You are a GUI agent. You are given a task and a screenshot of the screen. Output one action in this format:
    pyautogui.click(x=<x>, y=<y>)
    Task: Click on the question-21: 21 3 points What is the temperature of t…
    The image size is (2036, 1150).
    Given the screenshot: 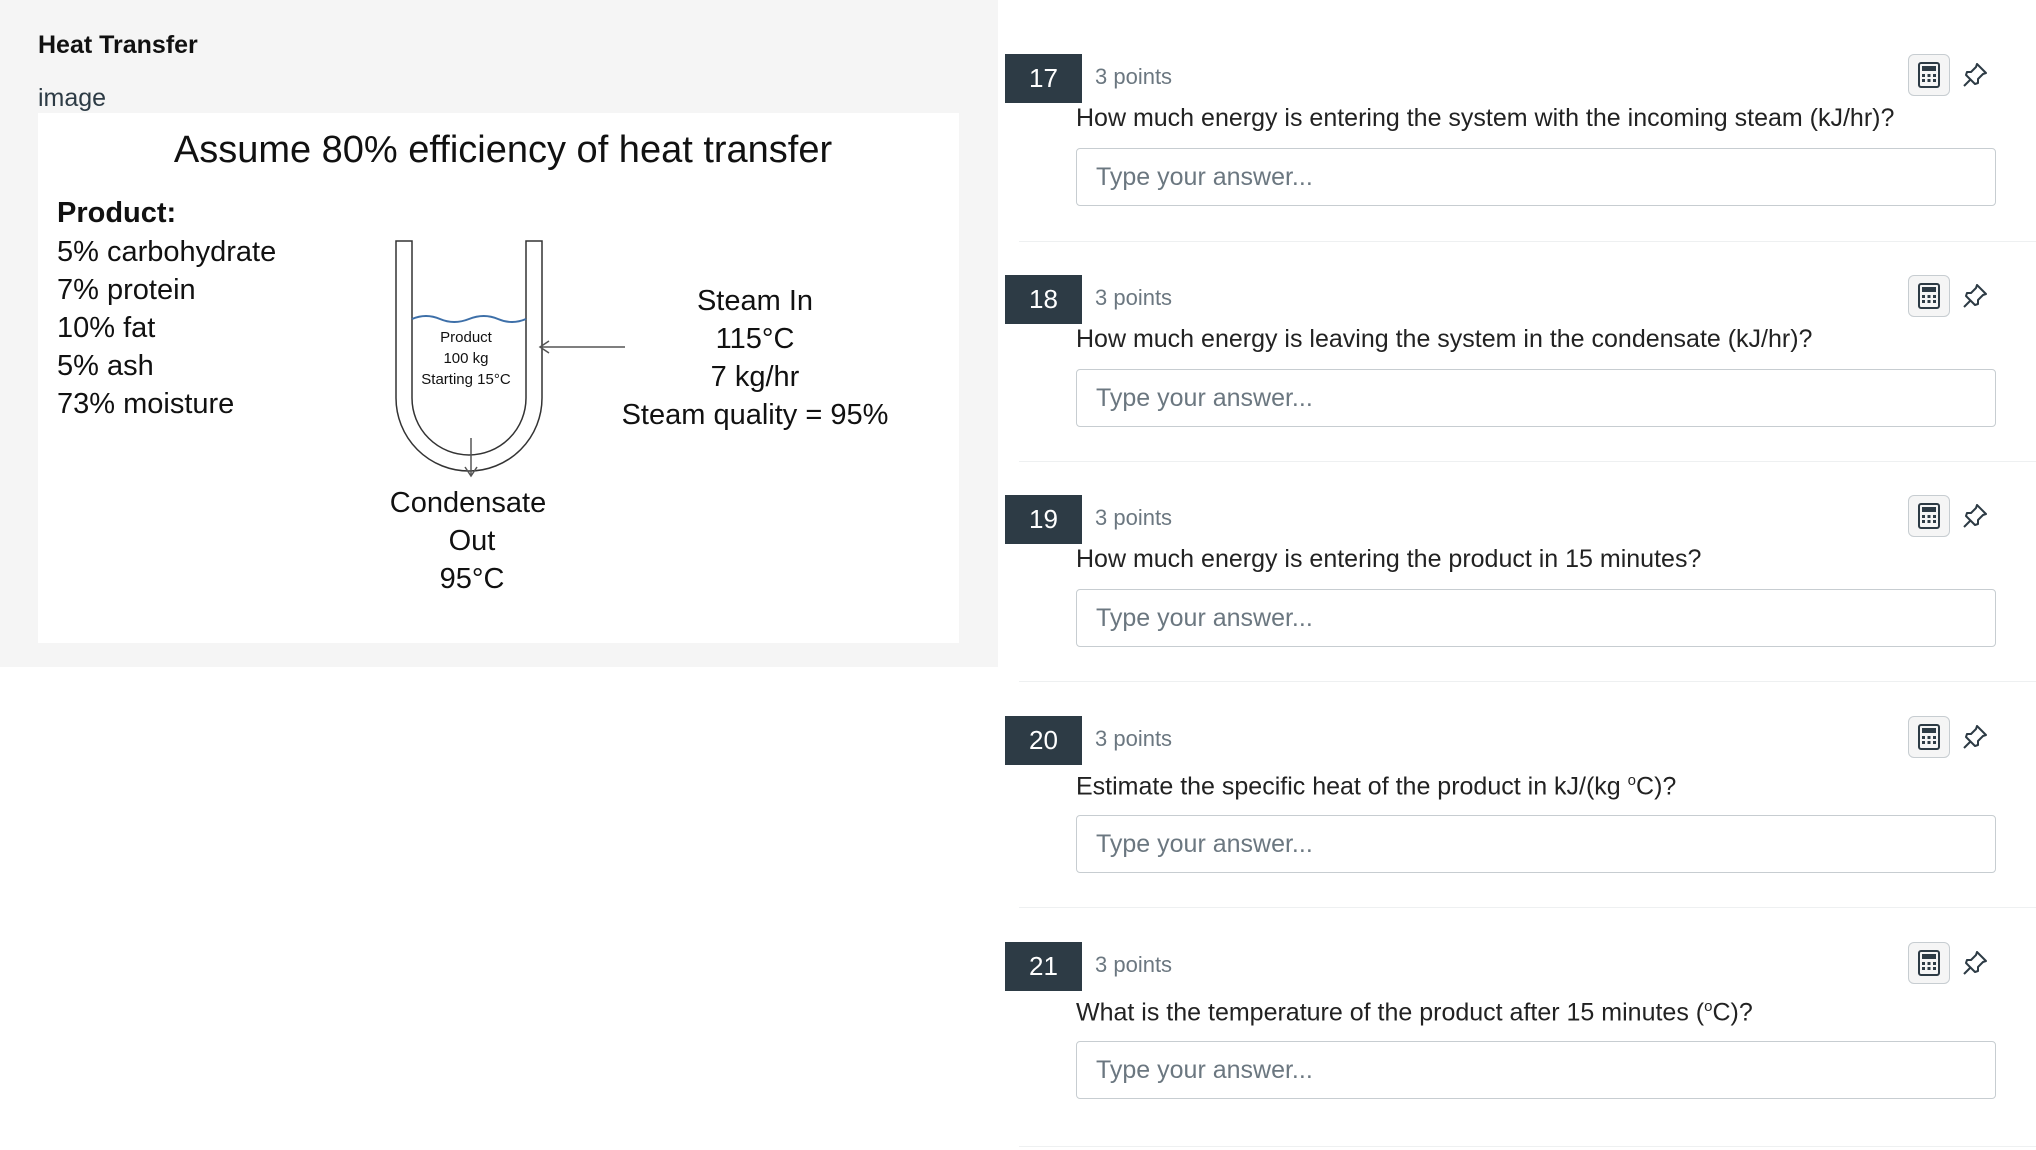 What is the action you would take?
    pyautogui.click(x=1505, y=993)
    